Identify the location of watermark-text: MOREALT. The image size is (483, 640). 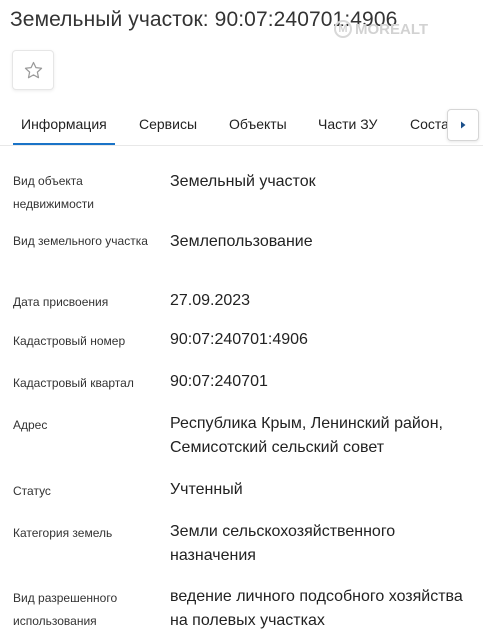
(392, 29).